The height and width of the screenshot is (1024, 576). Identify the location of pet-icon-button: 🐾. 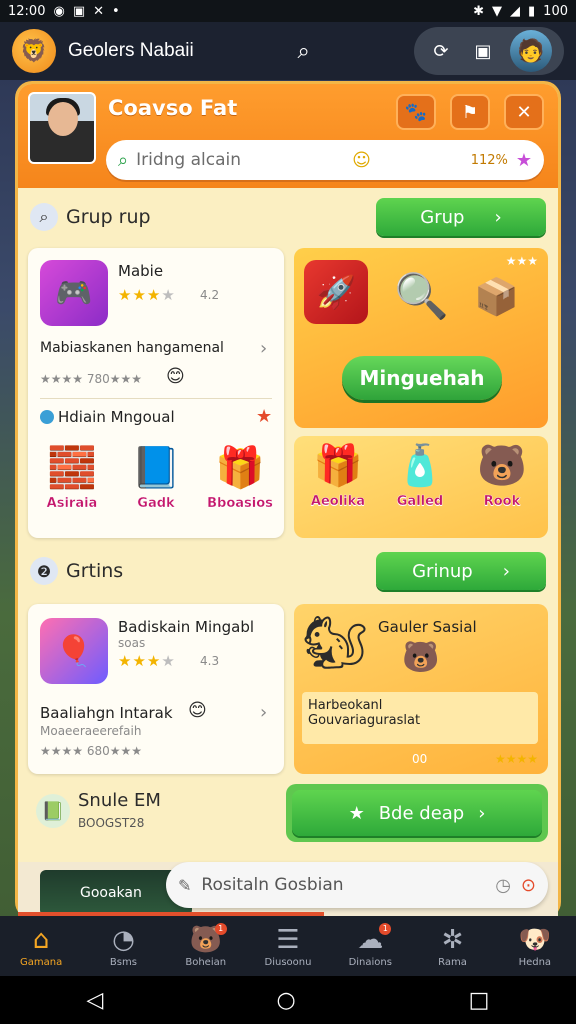
(416, 112).